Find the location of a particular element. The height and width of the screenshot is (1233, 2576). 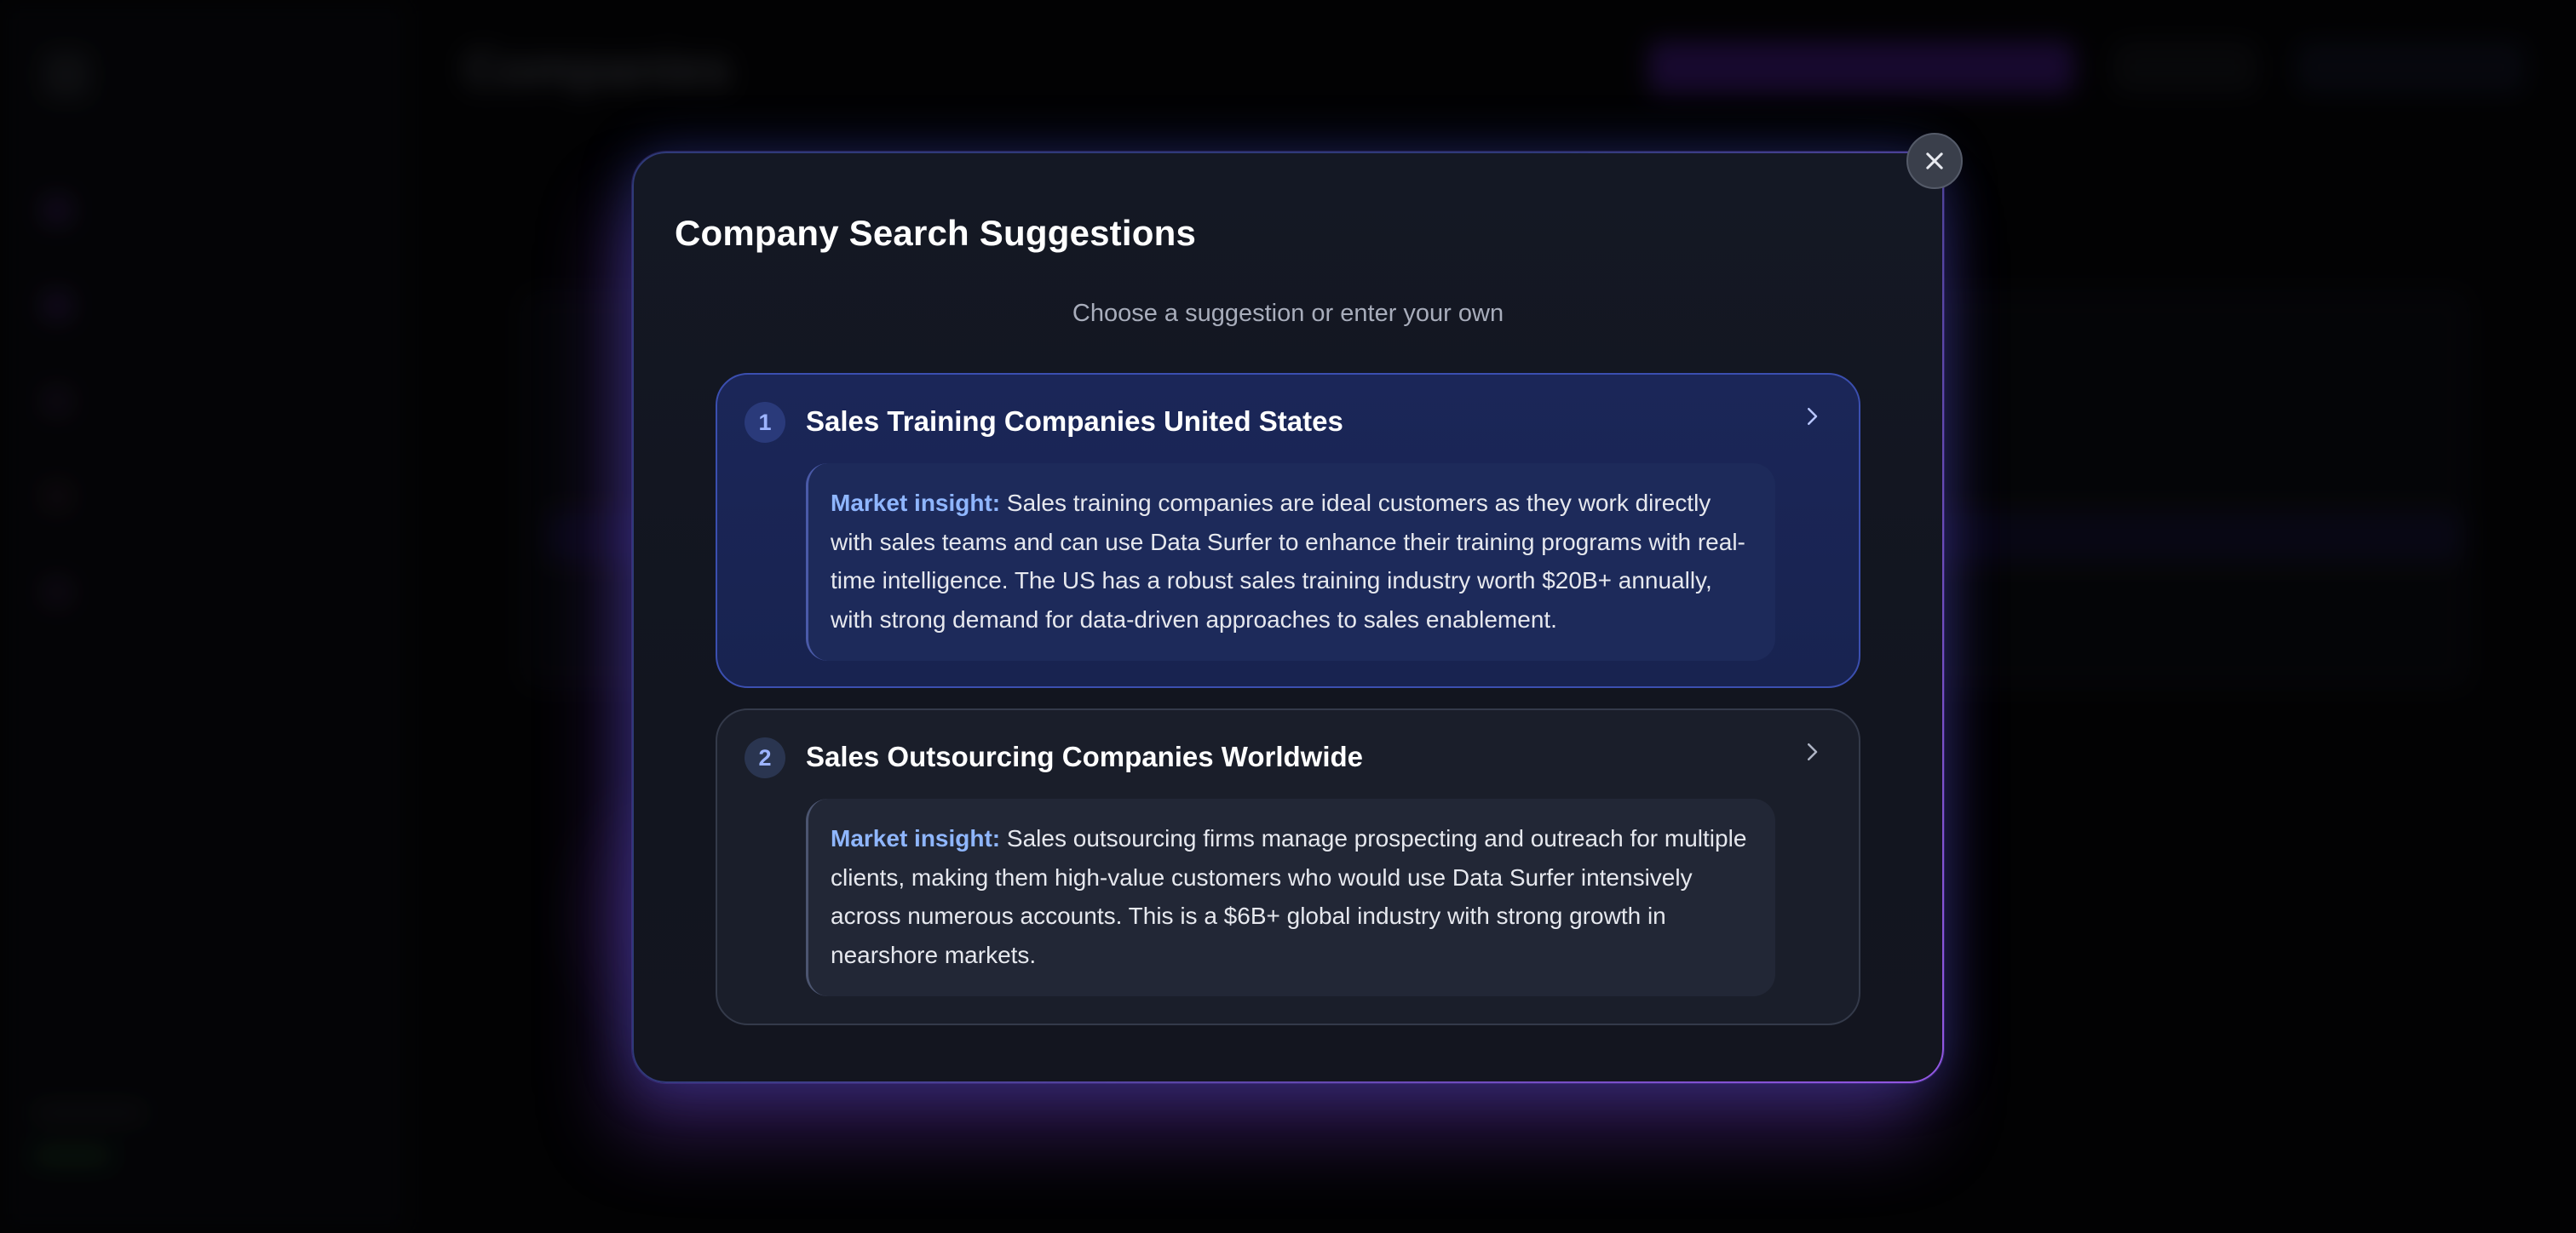

close-button is located at coordinates (1935, 161).